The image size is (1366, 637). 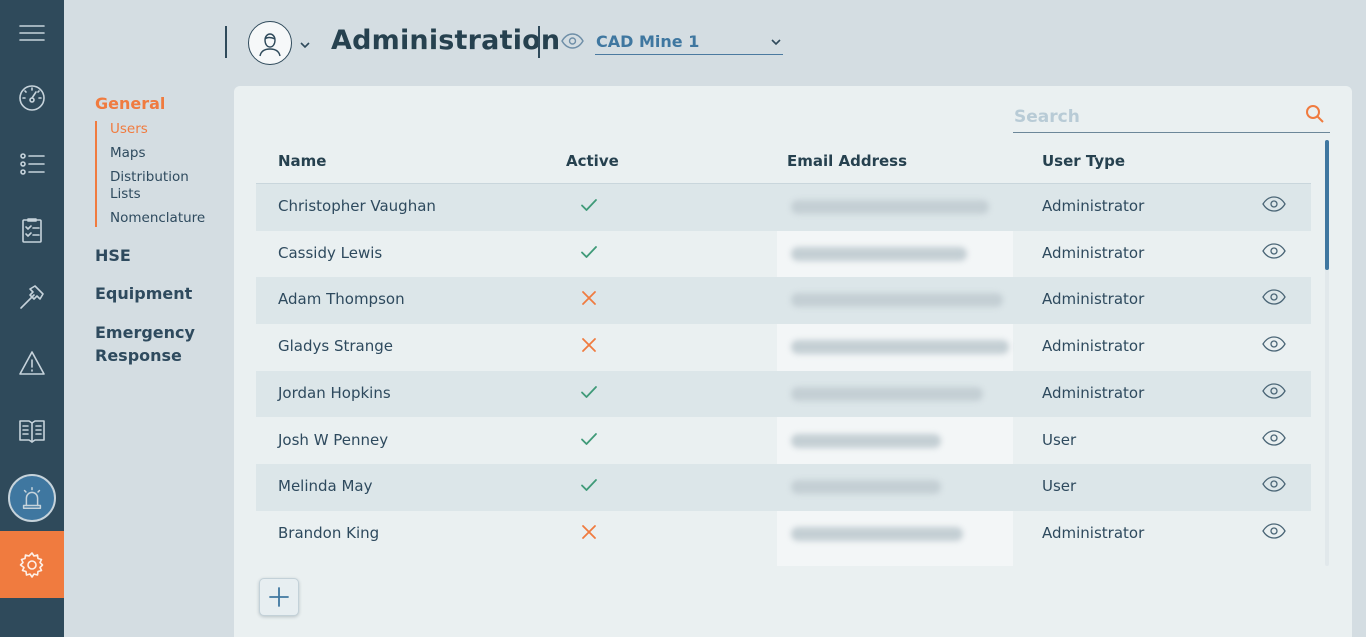 I want to click on plus-icon, so click(x=279, y=597).